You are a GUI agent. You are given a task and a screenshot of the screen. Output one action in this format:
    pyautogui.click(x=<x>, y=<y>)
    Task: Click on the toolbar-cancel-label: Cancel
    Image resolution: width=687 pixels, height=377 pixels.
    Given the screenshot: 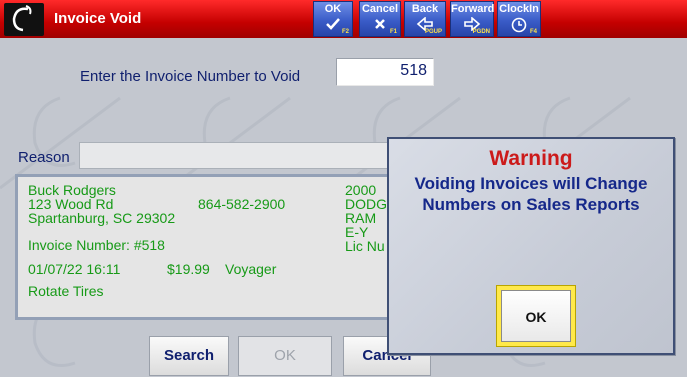 What is the action you would take?
    pyautogui.click(x=380, y=9)
    